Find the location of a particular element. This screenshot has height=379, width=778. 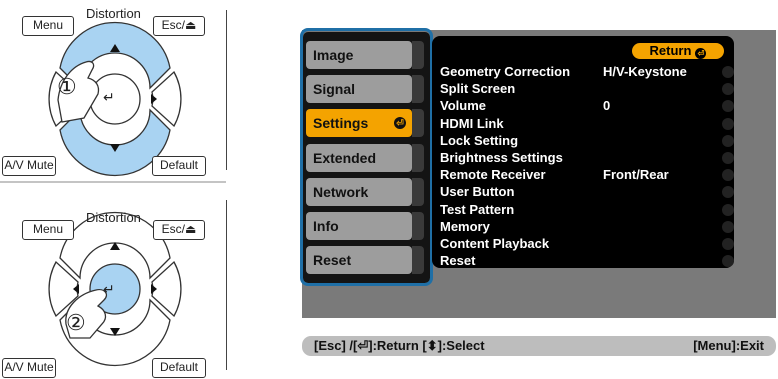

menu-item: Split Screen is located at coordinates (587, 89).